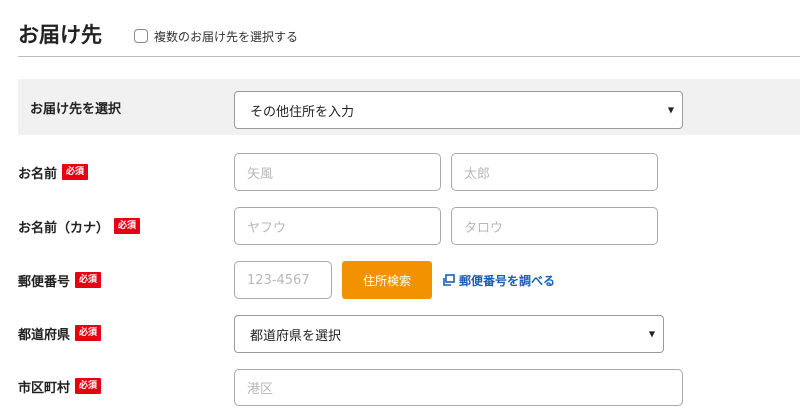  I want to click on name-label-group: お名前 必須, so click(53, 172).